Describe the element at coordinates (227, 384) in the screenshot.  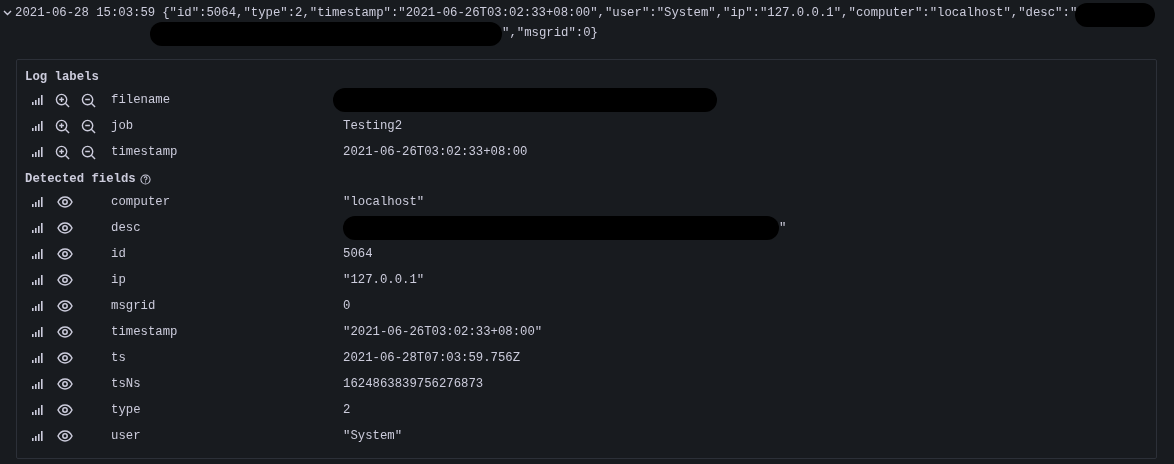
I see `field-key: tsNs` at that location.